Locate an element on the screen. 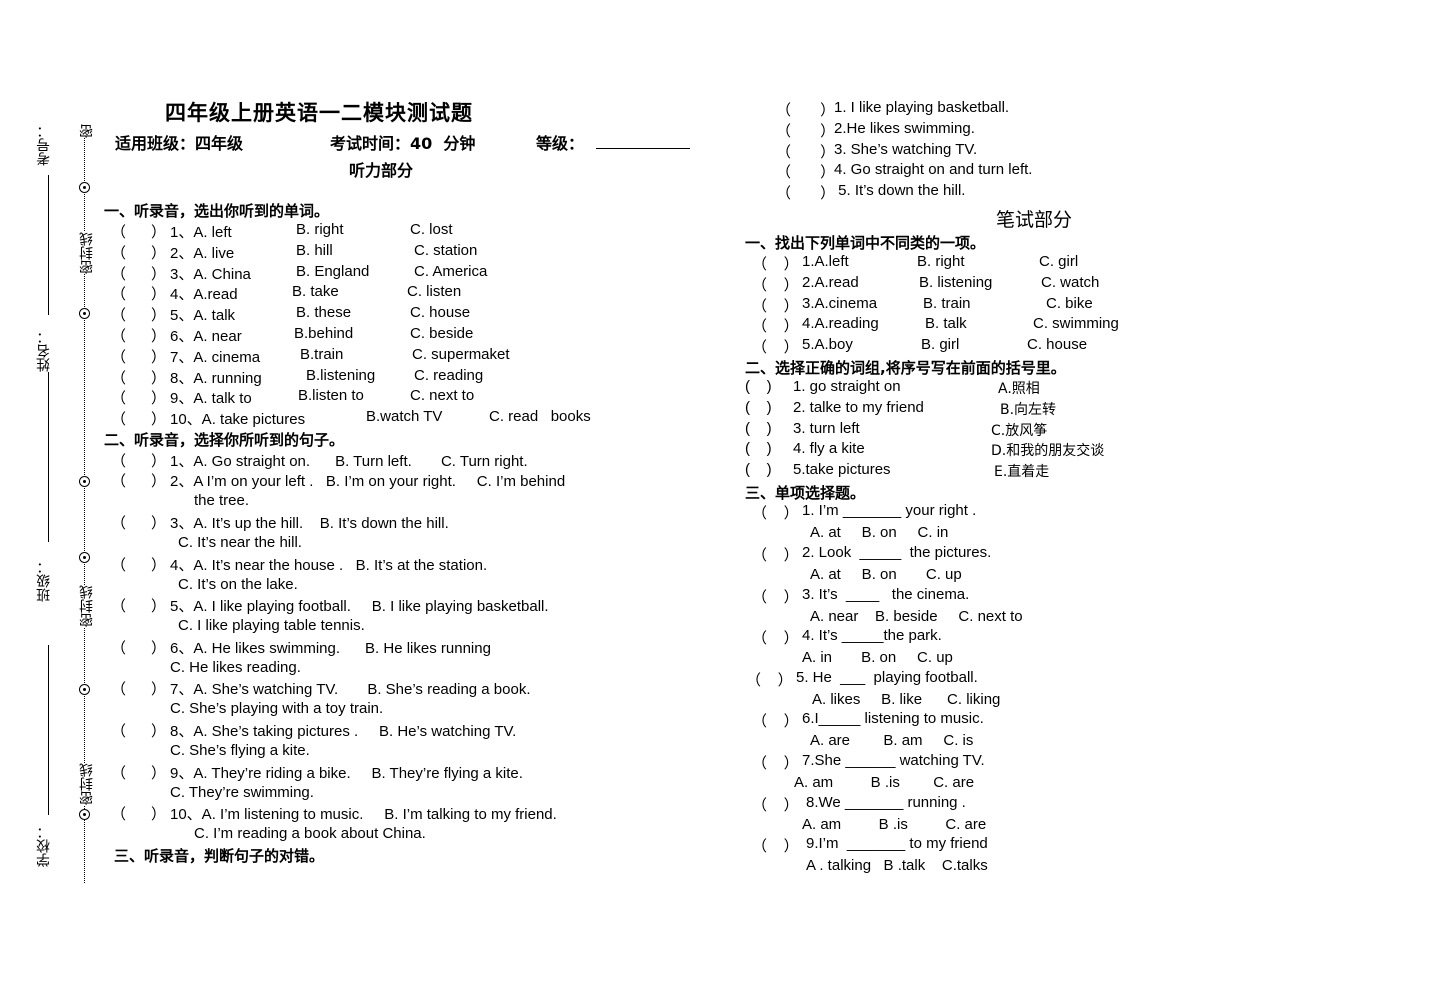 The width and height of the screenshot is (1436, 983). question-text: 1. I’m _______ your right . is located at coordinates (889, 510).